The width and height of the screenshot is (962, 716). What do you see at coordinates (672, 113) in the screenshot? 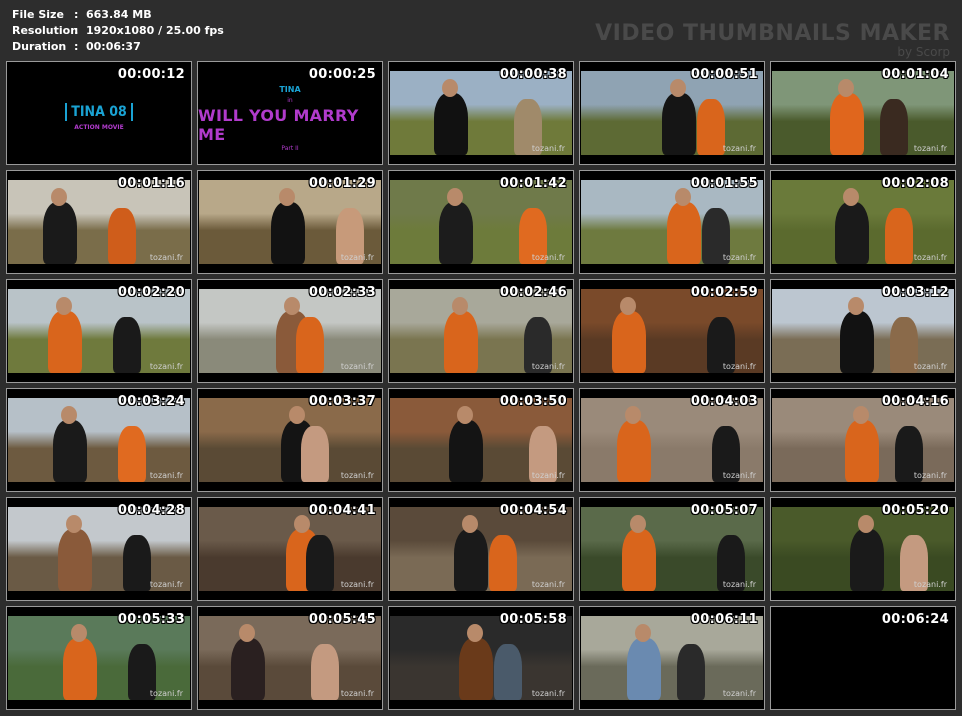
I see `video-thumbnail: 00:00:51 tozani.fr` at bounding box center [672, 113].